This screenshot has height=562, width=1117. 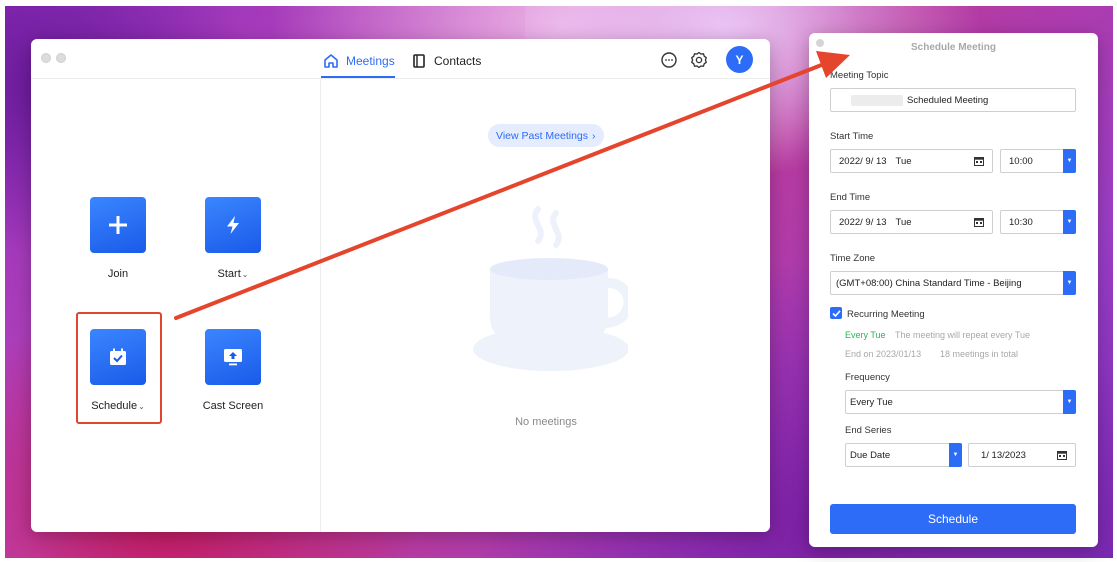 What do you see at coordinates (852, 136) in the screenshot?
I see `start-time-label: Start Time` at bounding box center [852, 136].